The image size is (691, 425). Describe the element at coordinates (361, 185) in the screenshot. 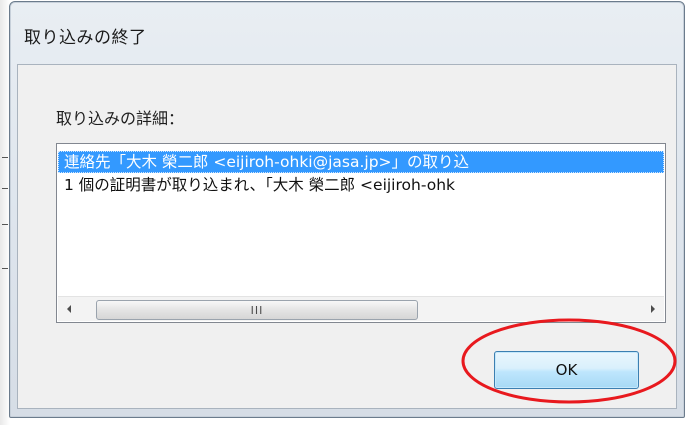

I see `list-item-certificate-imported: 1 個の証明書が取り込まれ、「大木 榮二郎 <eijiroh-ohk` at that location.